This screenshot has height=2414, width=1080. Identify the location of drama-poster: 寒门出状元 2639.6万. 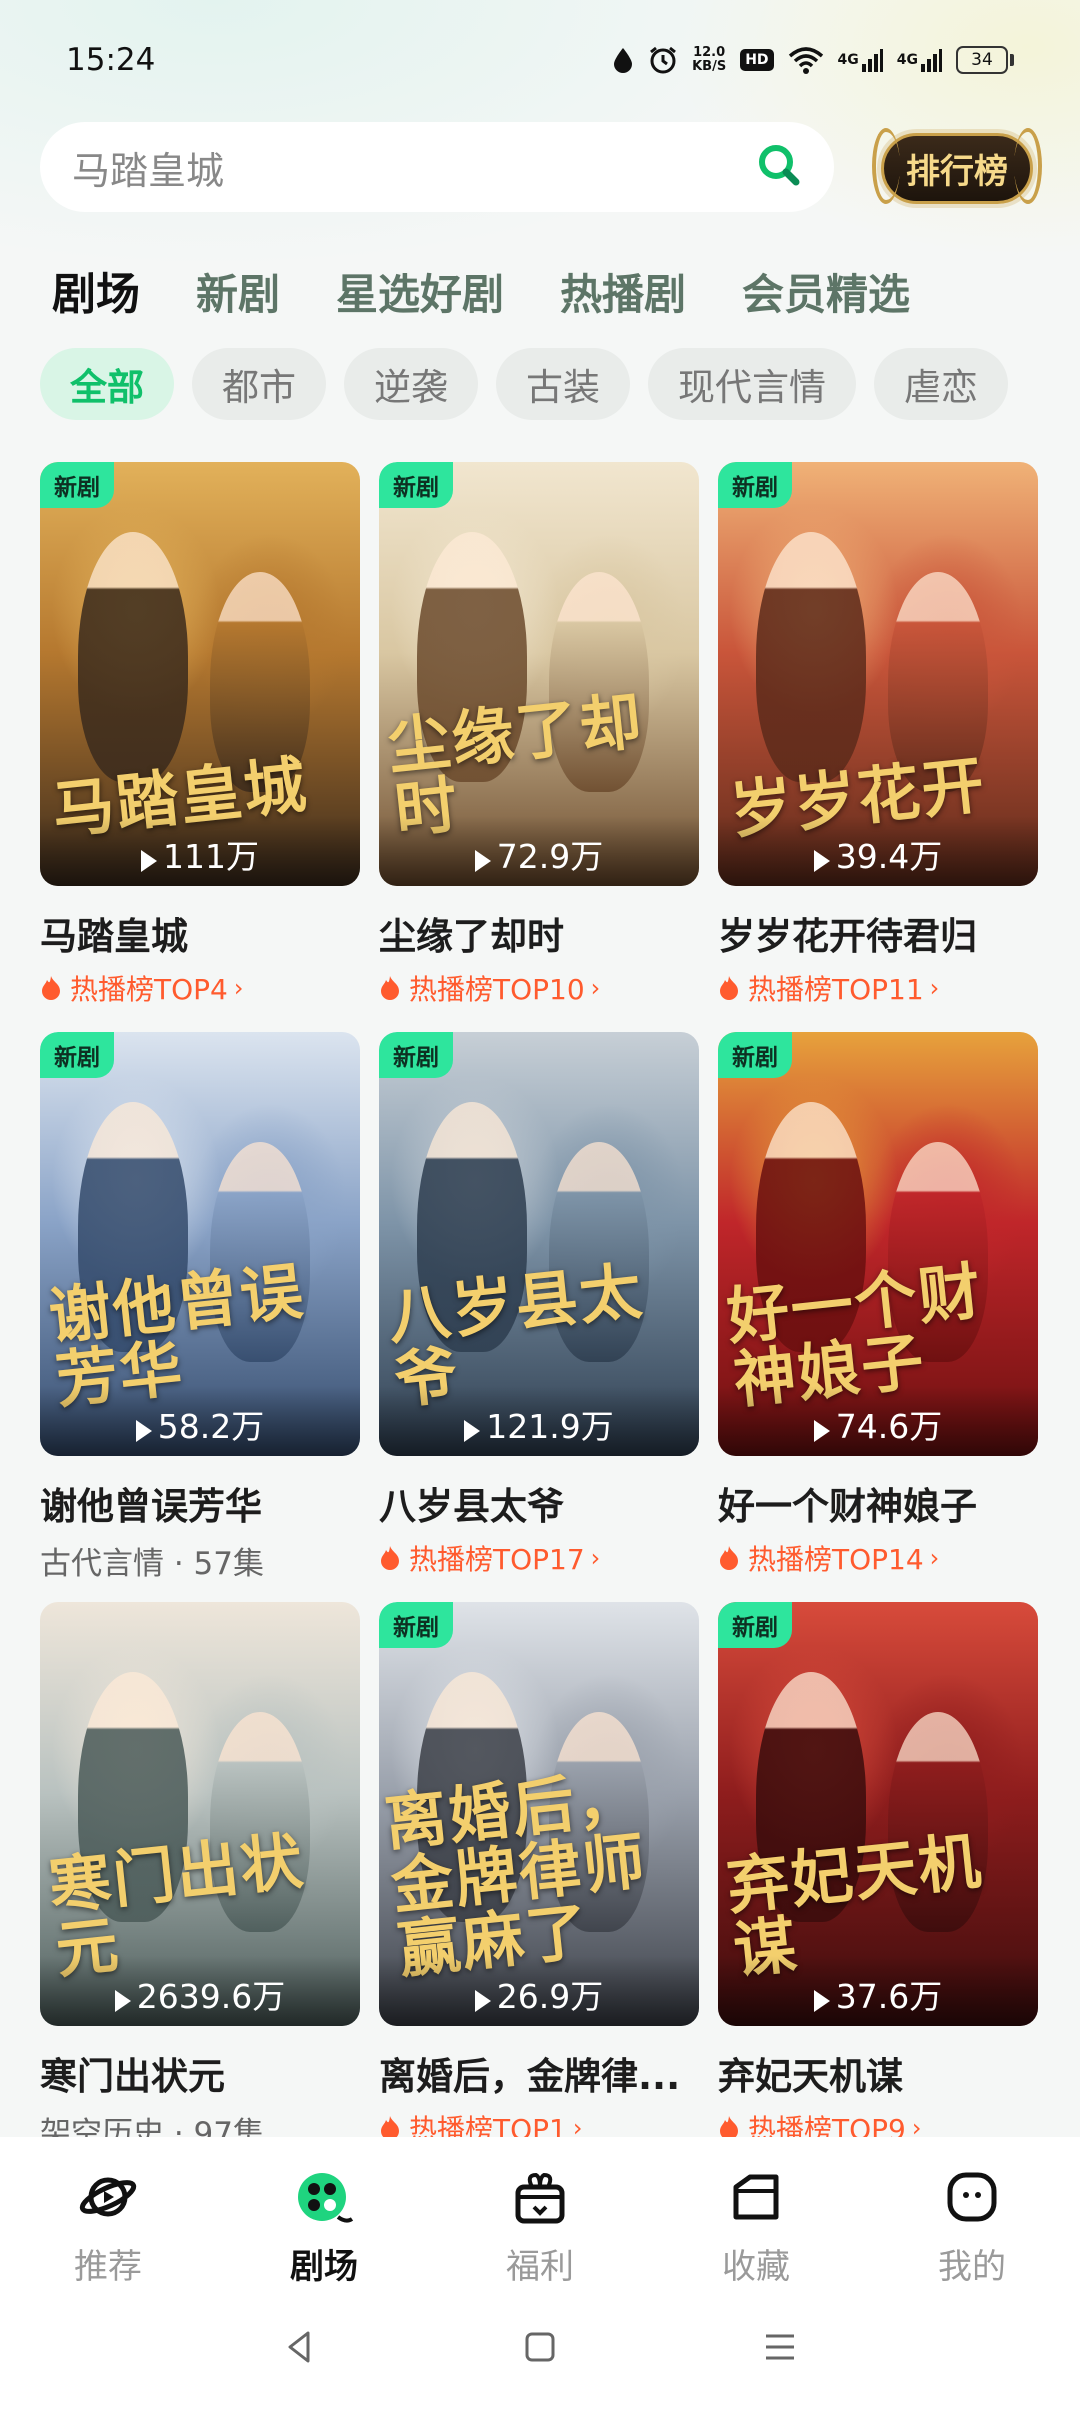
(200, 1814).